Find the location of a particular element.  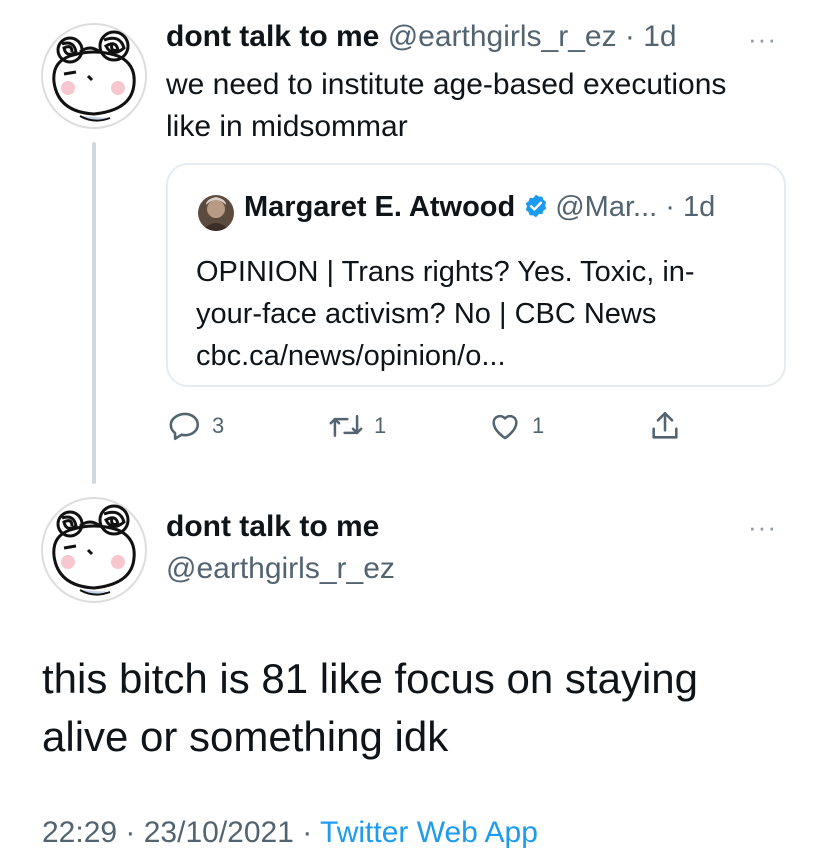

share-button is located at coordinates (665, 426).